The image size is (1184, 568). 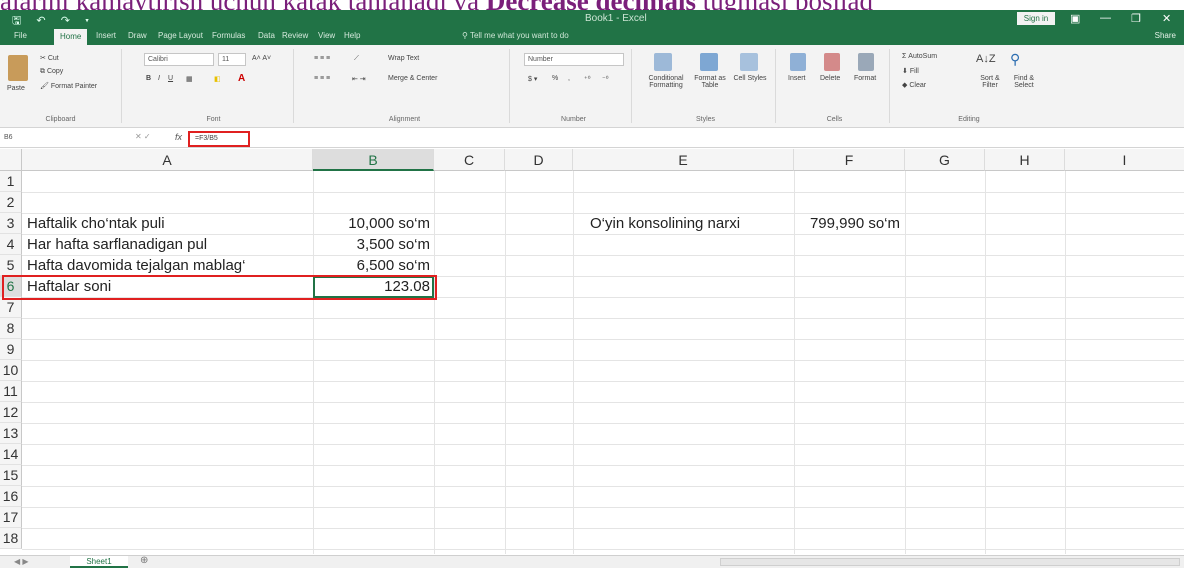 I want to click on clear-button: ◆ Clear, so click(x=914, y=85).